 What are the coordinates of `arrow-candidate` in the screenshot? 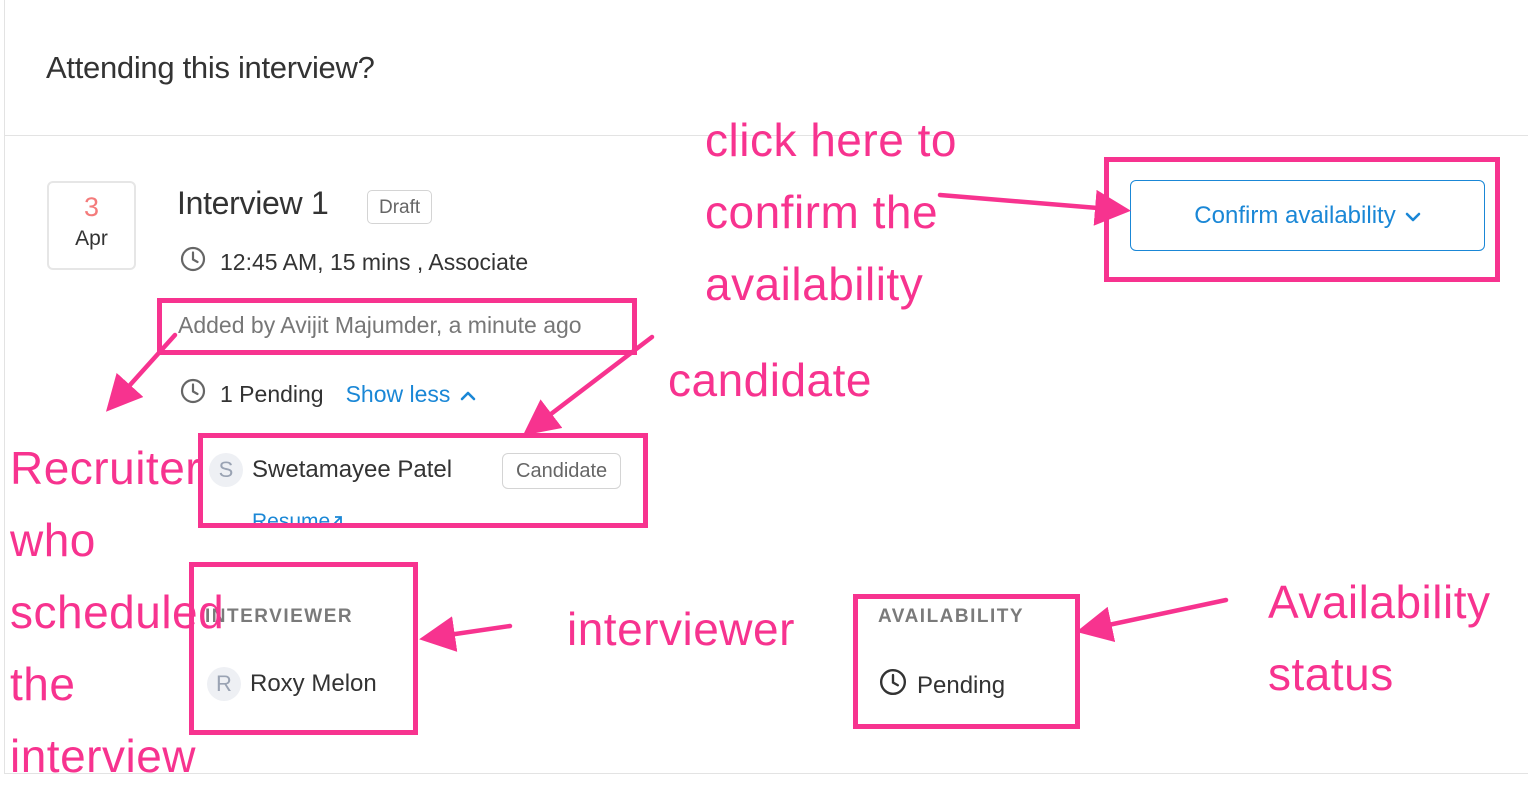 It's located at (588, 385).